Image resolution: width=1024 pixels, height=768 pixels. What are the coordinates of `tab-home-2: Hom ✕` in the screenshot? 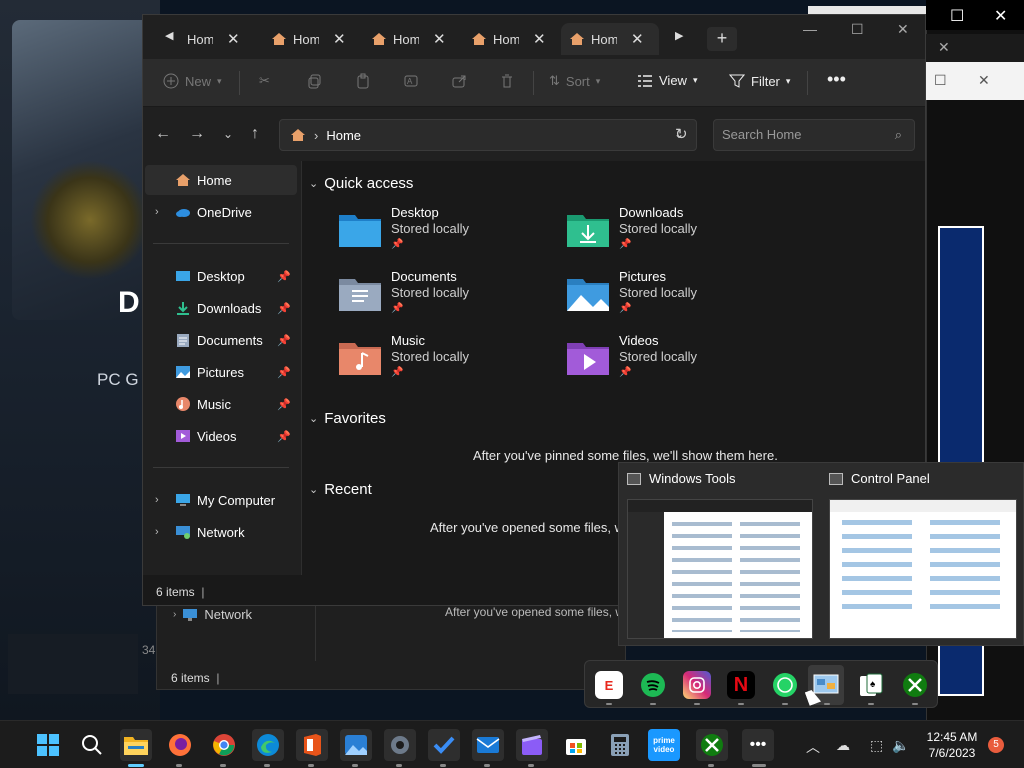 It's located at (312, 39).